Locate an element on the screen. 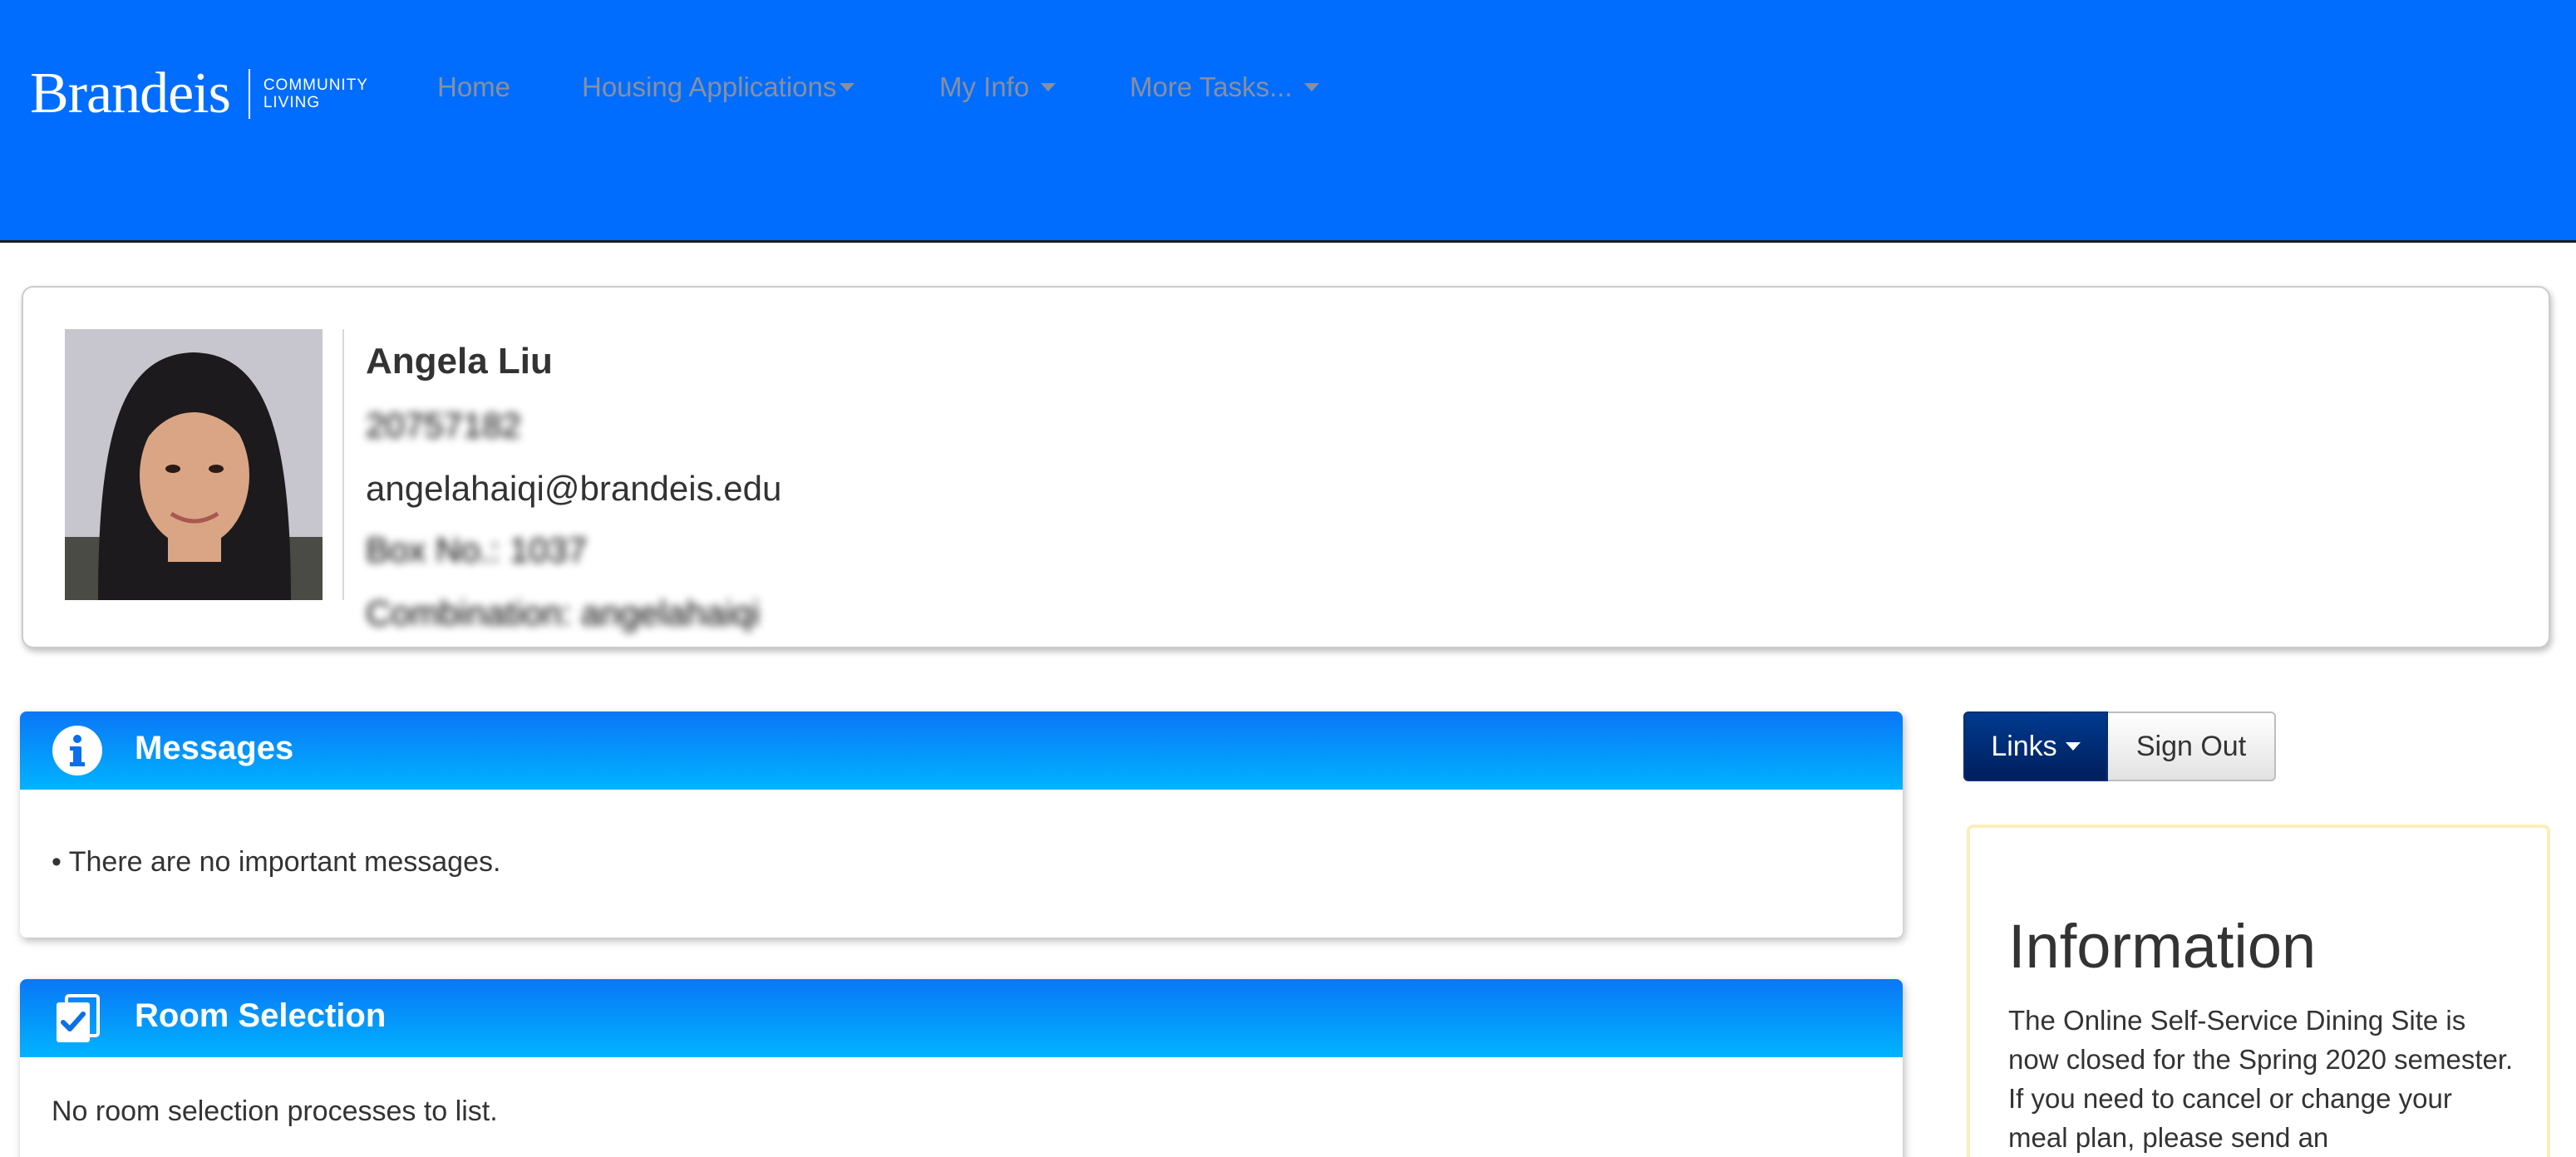  nav-housing-applications: Housing Applications is located at coordinates (718, 87).